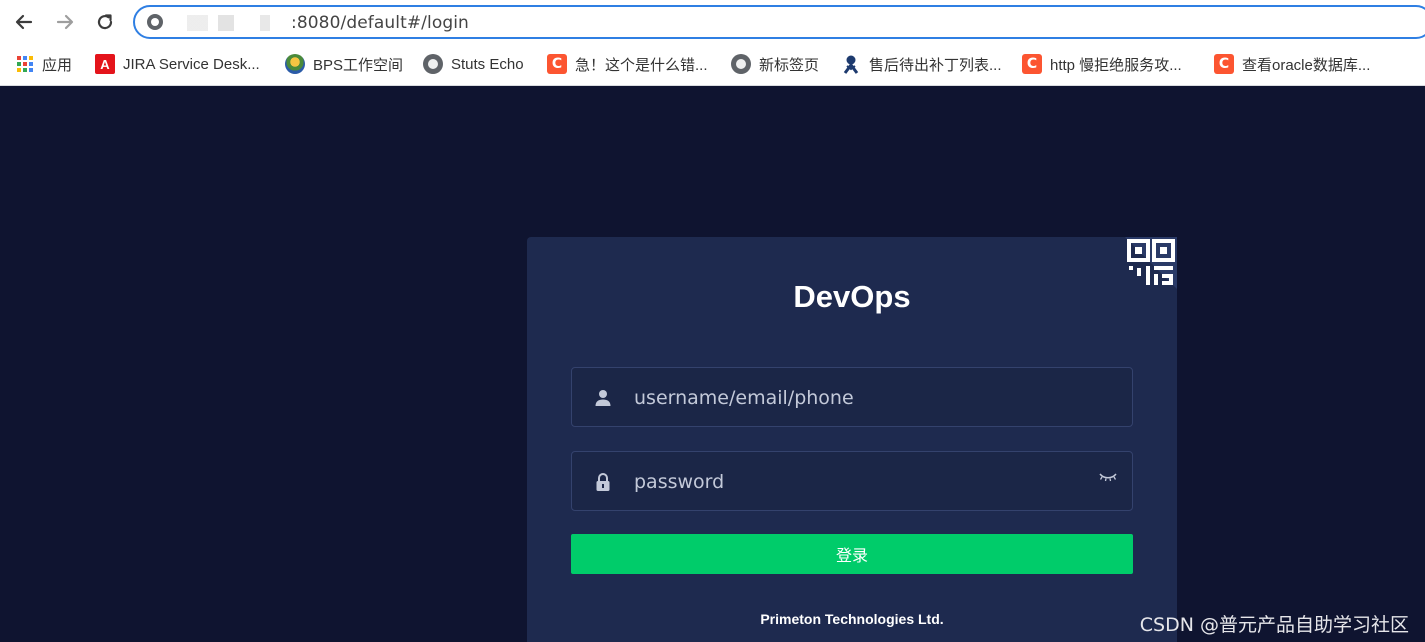 The image size is (1425, 642). I want to click on bookmark-new-tab: 新标签页, so click(775, 64).